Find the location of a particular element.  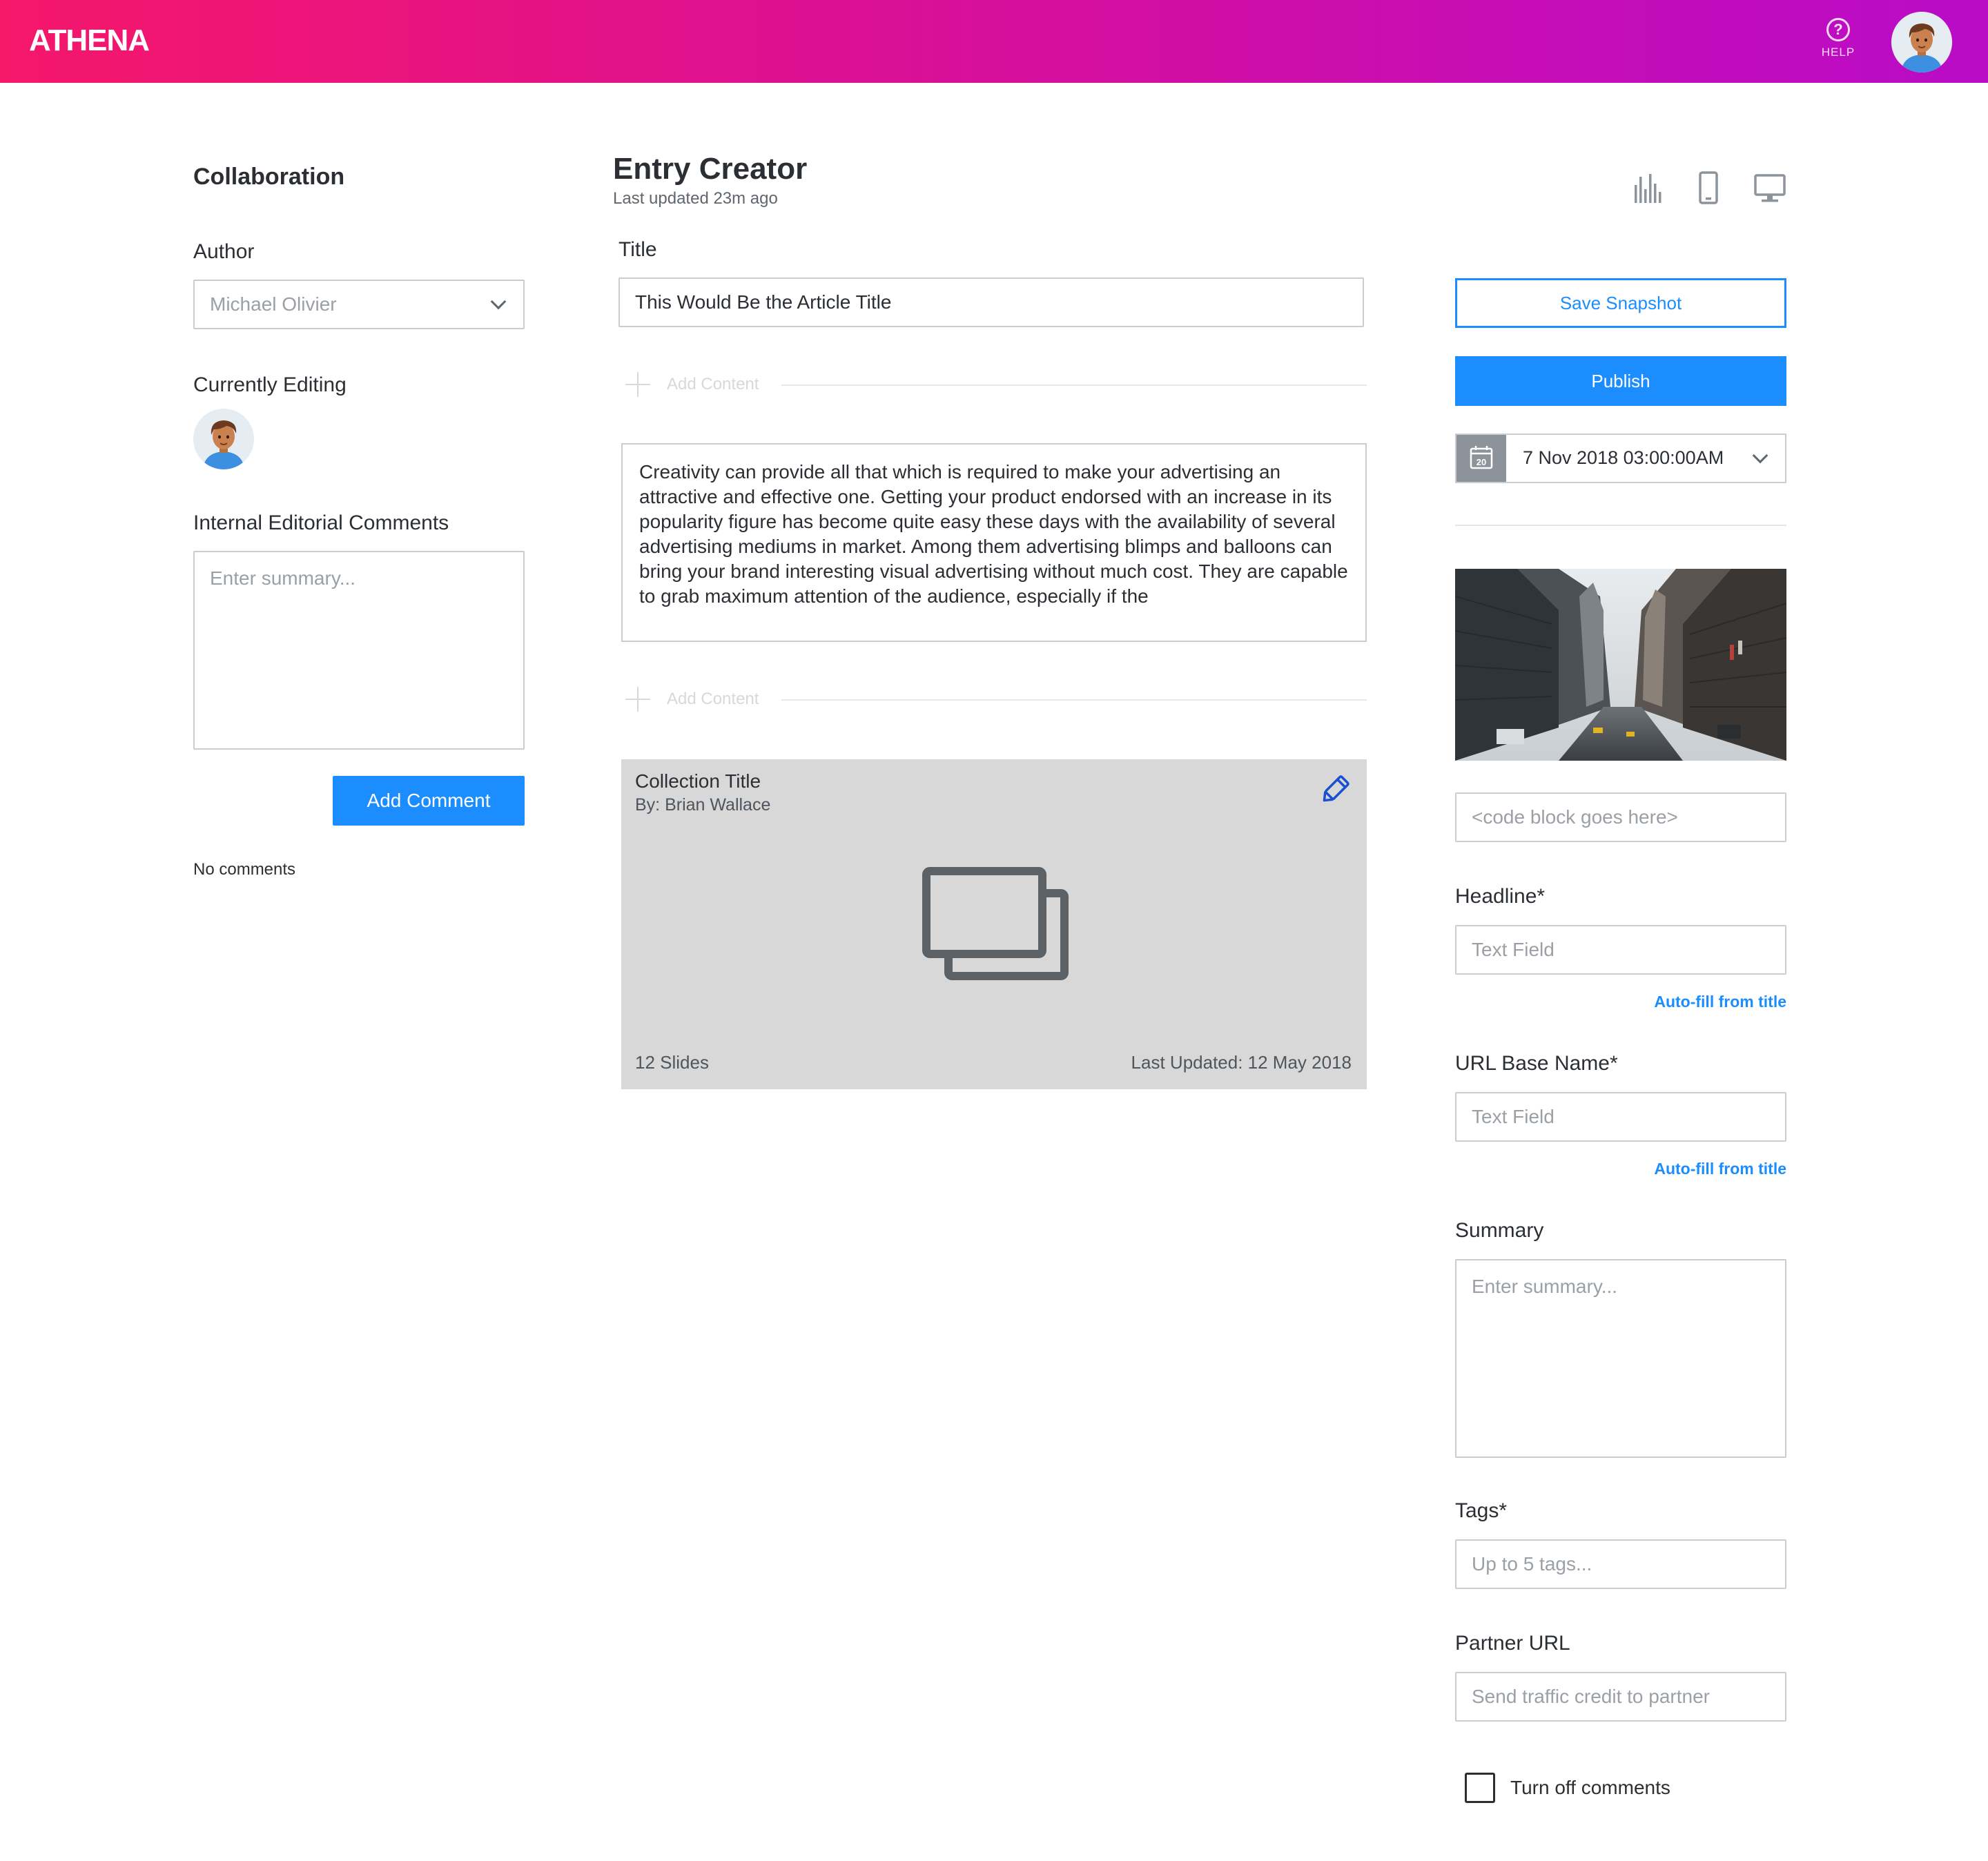

editor-avatar is located at coordinates (223, 439).